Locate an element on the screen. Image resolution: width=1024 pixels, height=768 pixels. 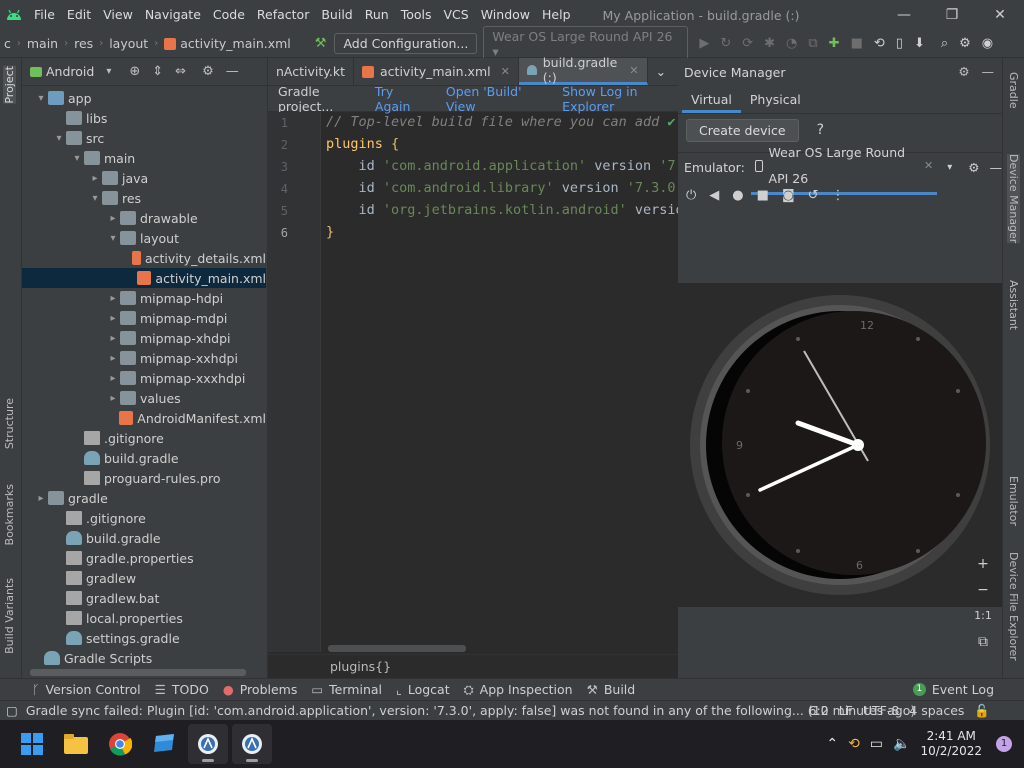
apply-code-icon: ⟳ is located at coordinates (747, 43).